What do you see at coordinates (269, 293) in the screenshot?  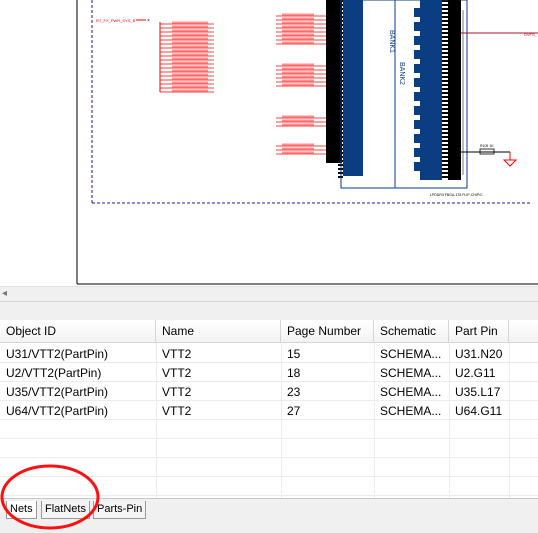 I see `horizontal-scrollbar: ◂` at bounding box center [269, 293].